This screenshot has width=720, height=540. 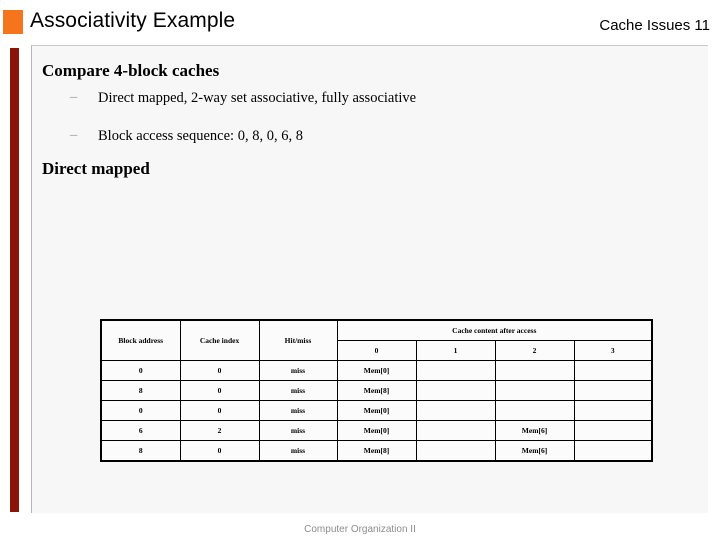 What do you see at coordinates (360, 529) in the screenshot?
I see `slide-footer: Computer Organization II` at bounding box center [360, 529].